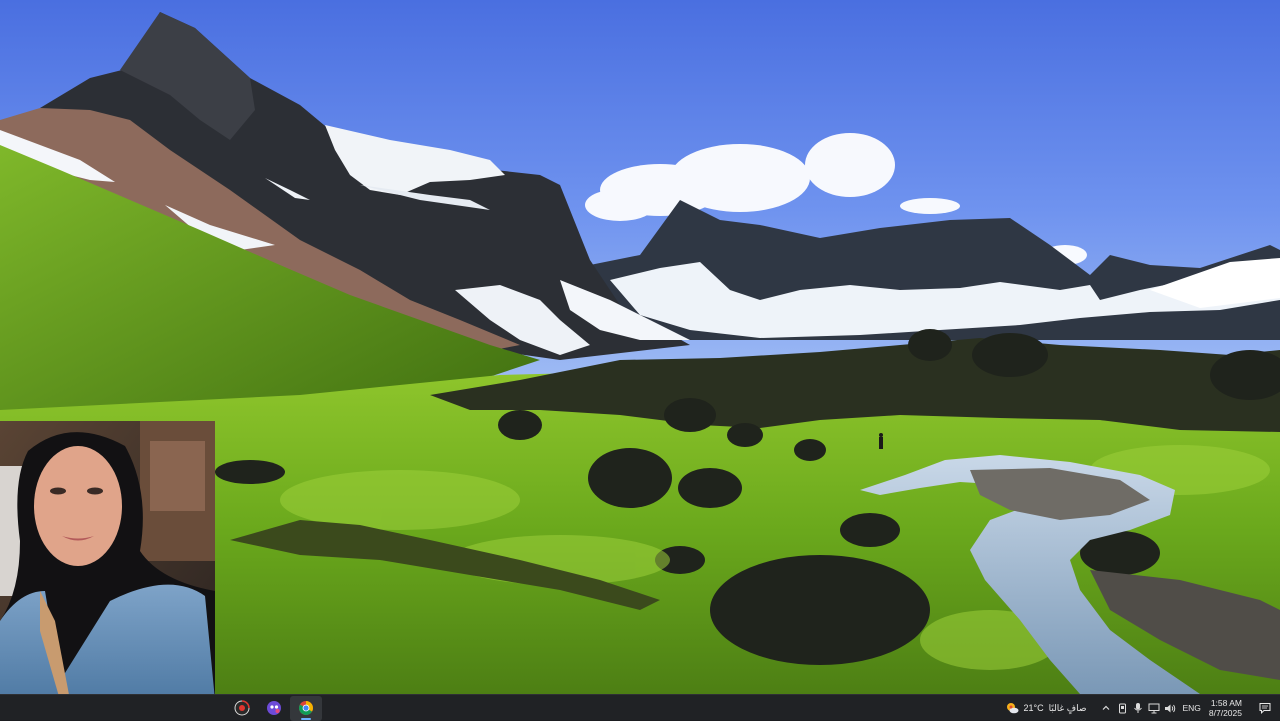  I want to click on microphone-icon, so click(1138, 708).